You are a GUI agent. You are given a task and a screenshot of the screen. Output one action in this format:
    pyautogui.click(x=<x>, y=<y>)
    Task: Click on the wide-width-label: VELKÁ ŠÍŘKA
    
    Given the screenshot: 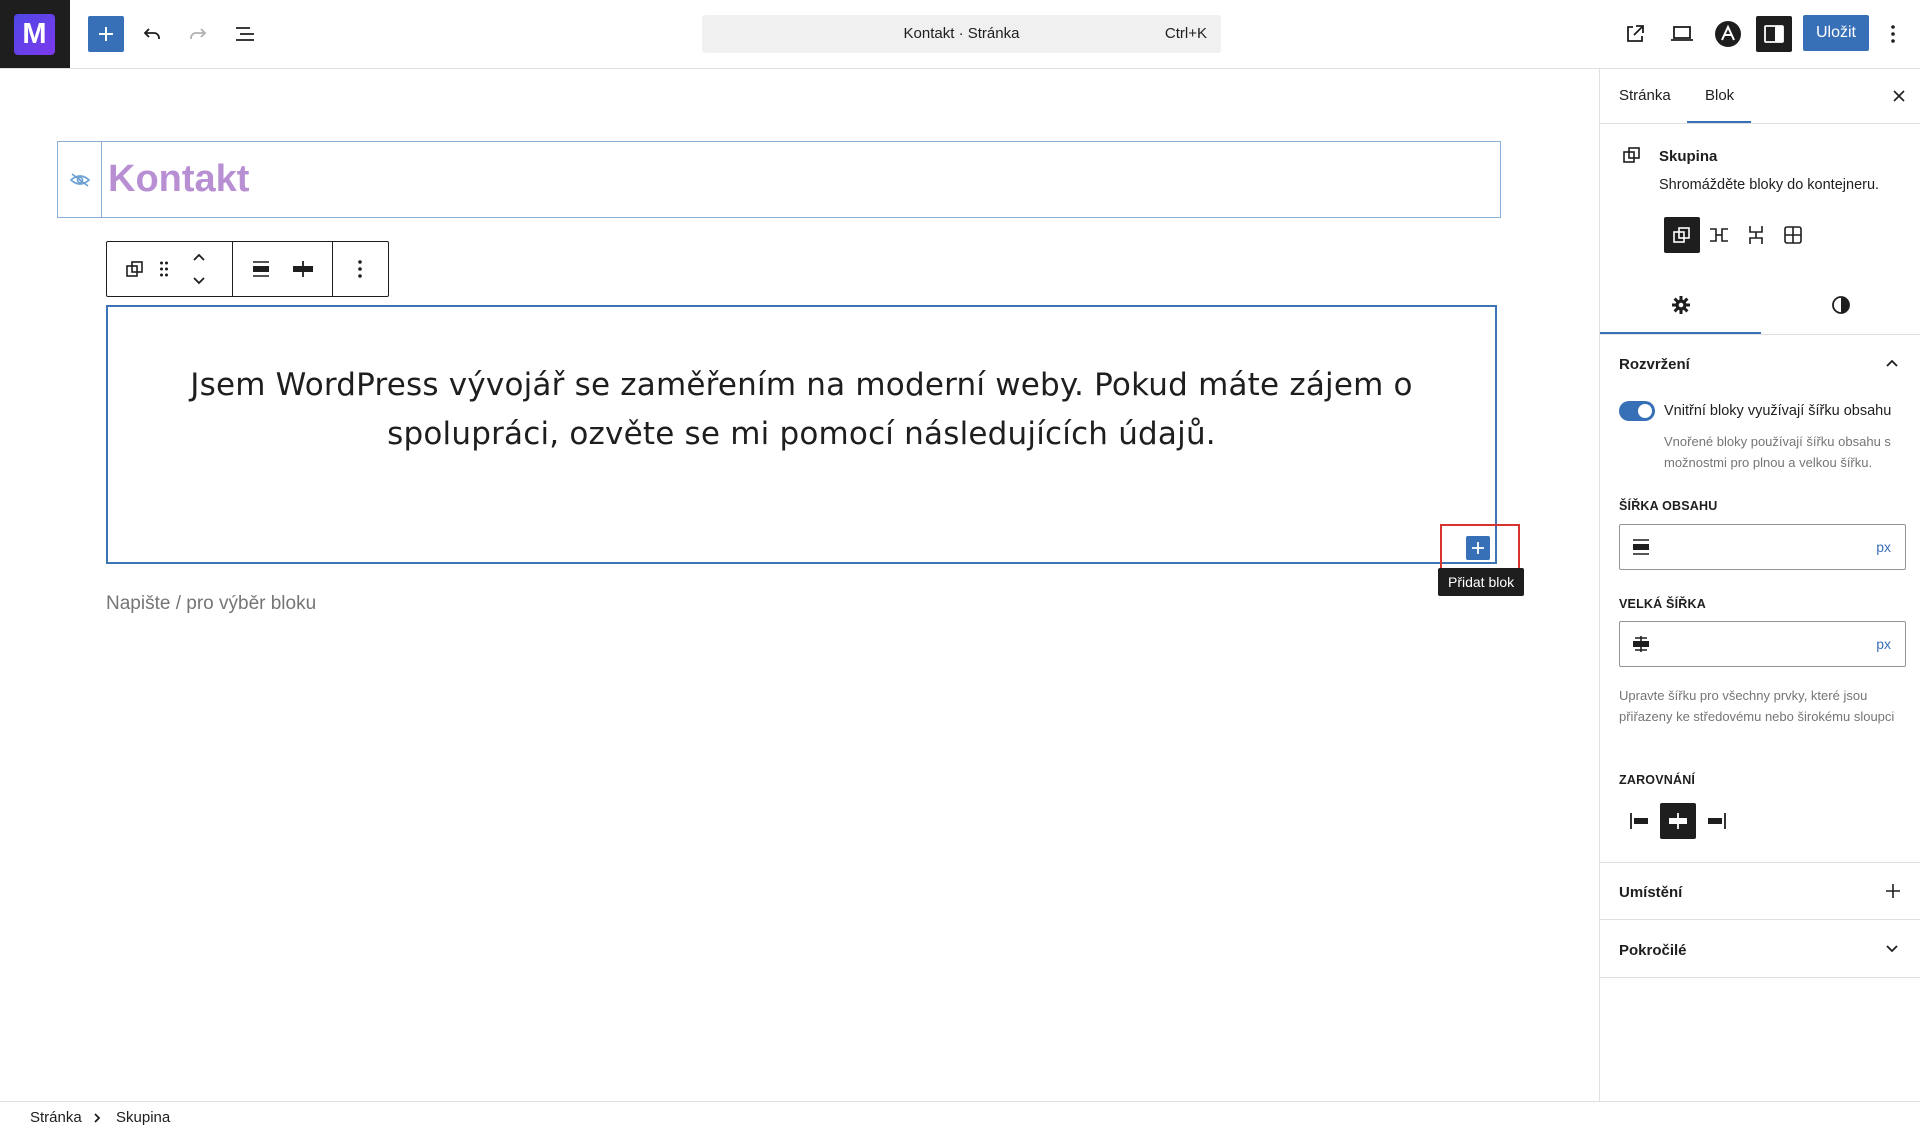 What is the action you would take?
    pyautogui.click(x=1662, y=604)
    